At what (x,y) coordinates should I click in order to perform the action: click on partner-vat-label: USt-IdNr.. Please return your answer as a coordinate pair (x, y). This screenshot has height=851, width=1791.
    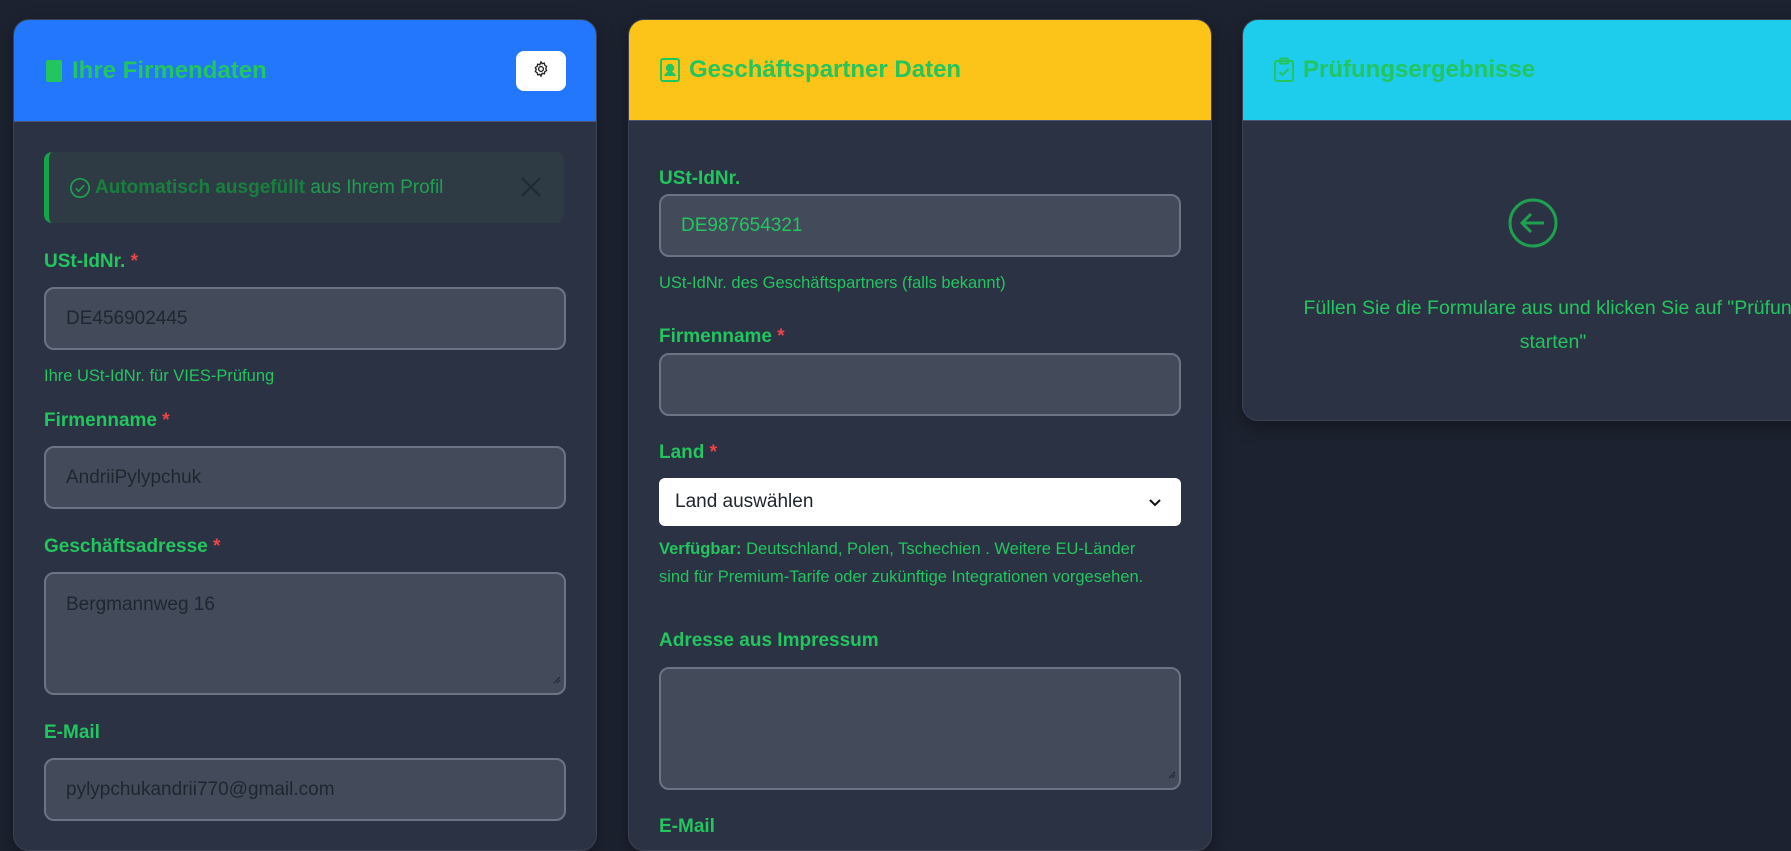
    Looking at the image, I should click on (700, 178).